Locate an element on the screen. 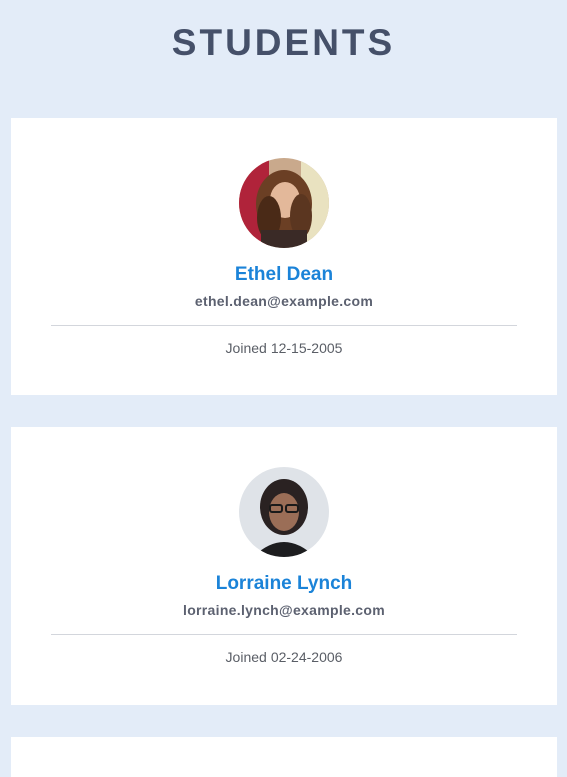  student-email: lorraine.lynch@example.com is located at coordinates (284, 610).